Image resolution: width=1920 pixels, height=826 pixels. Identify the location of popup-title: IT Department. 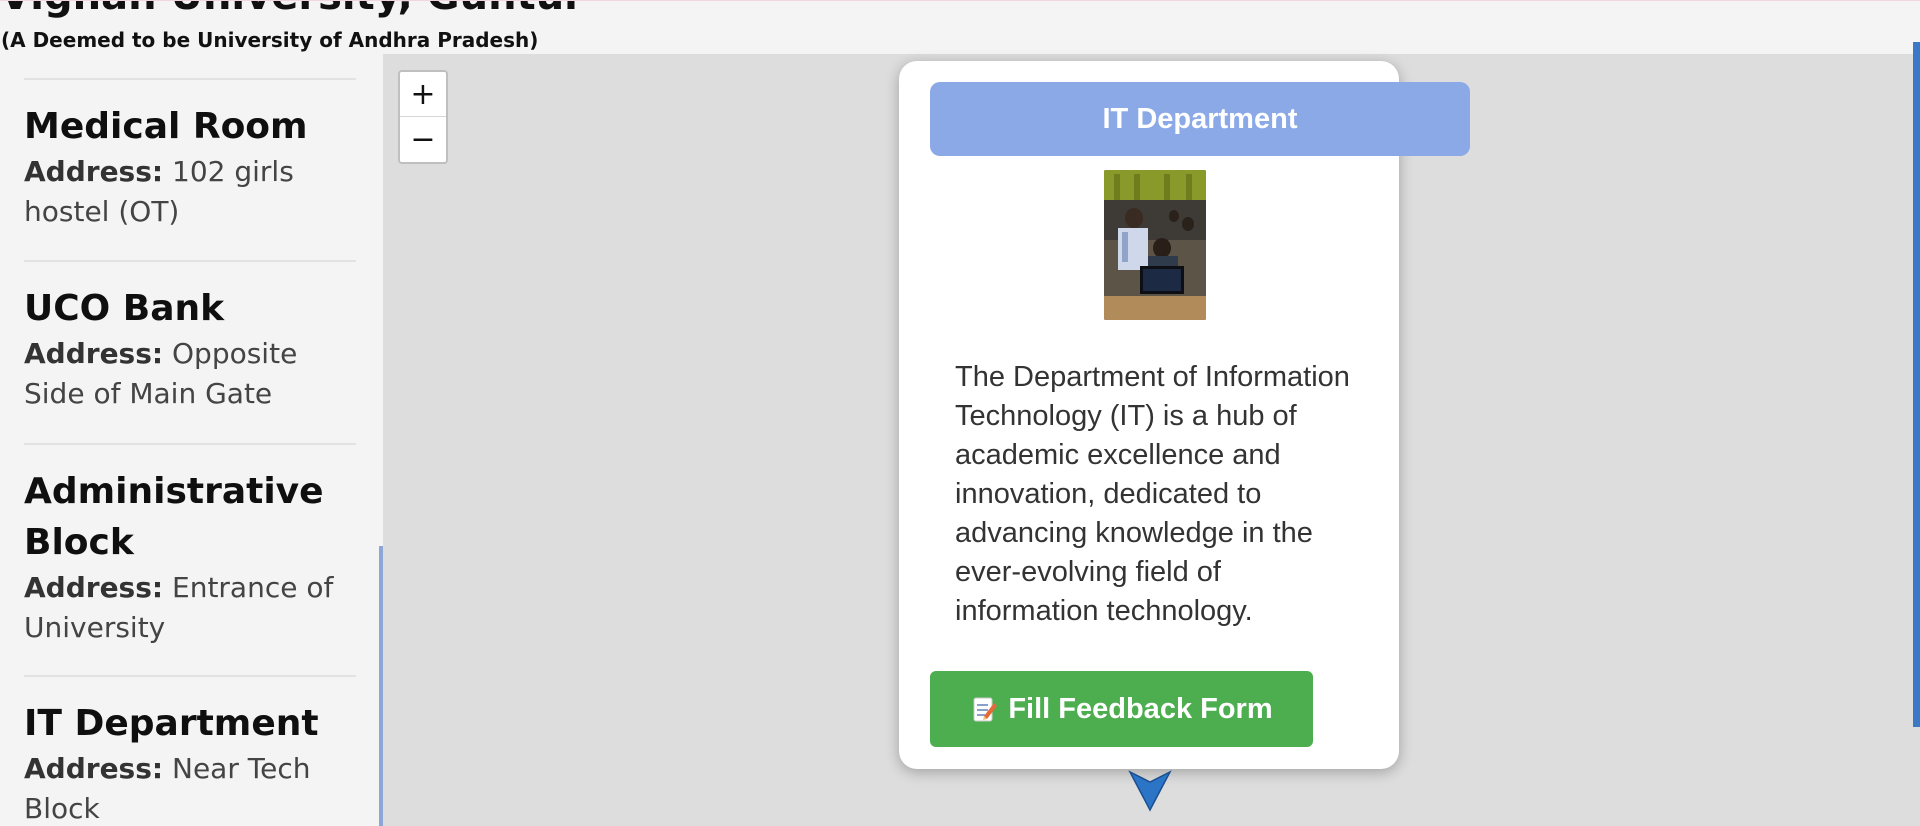
(1200, 119).